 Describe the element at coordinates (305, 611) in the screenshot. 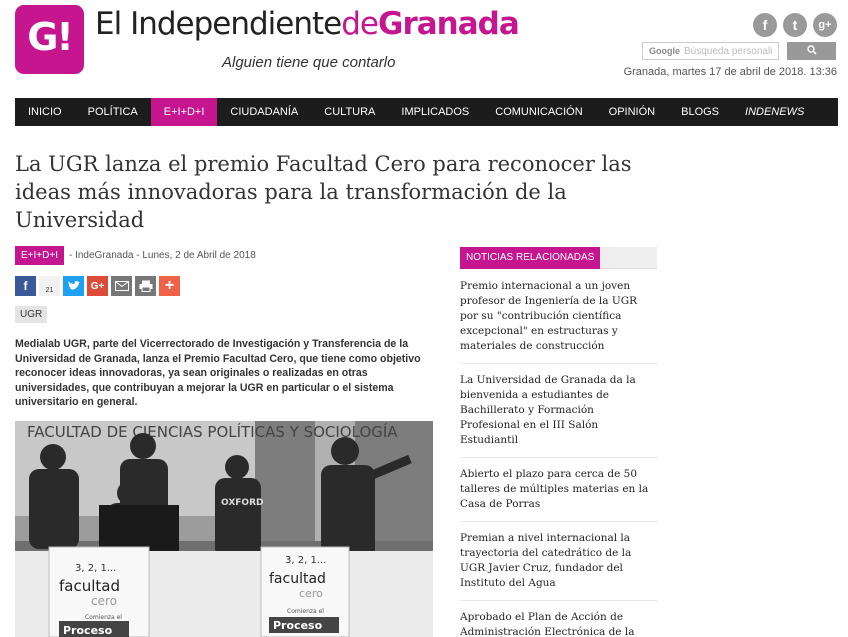

I see `banner-right-line4: Comienza el` at that location.